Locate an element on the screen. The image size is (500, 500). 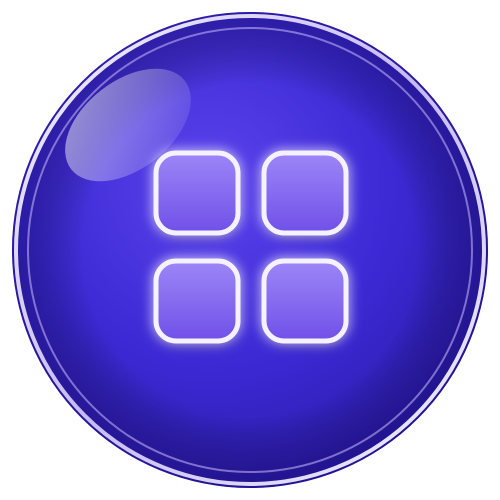
grid-tile-bottom-right is located at coordinates (305, 301).